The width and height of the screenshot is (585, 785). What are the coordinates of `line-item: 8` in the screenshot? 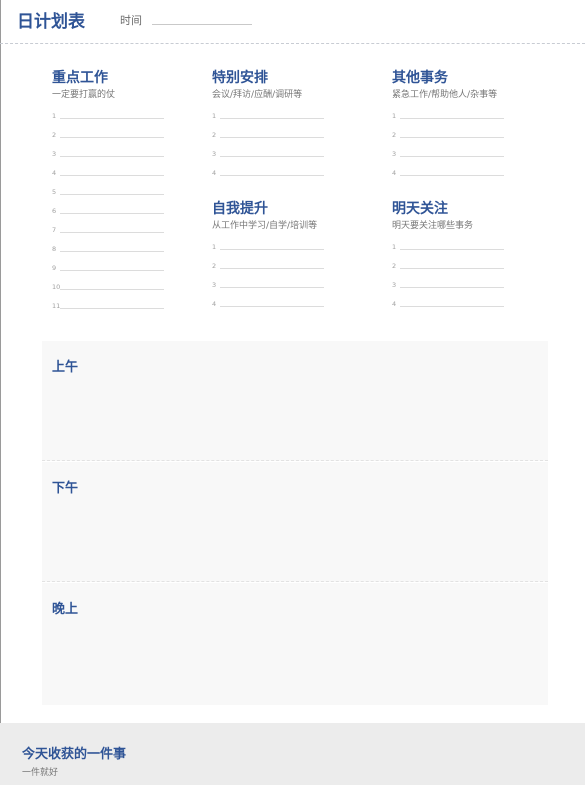 It's located at (108, 252).